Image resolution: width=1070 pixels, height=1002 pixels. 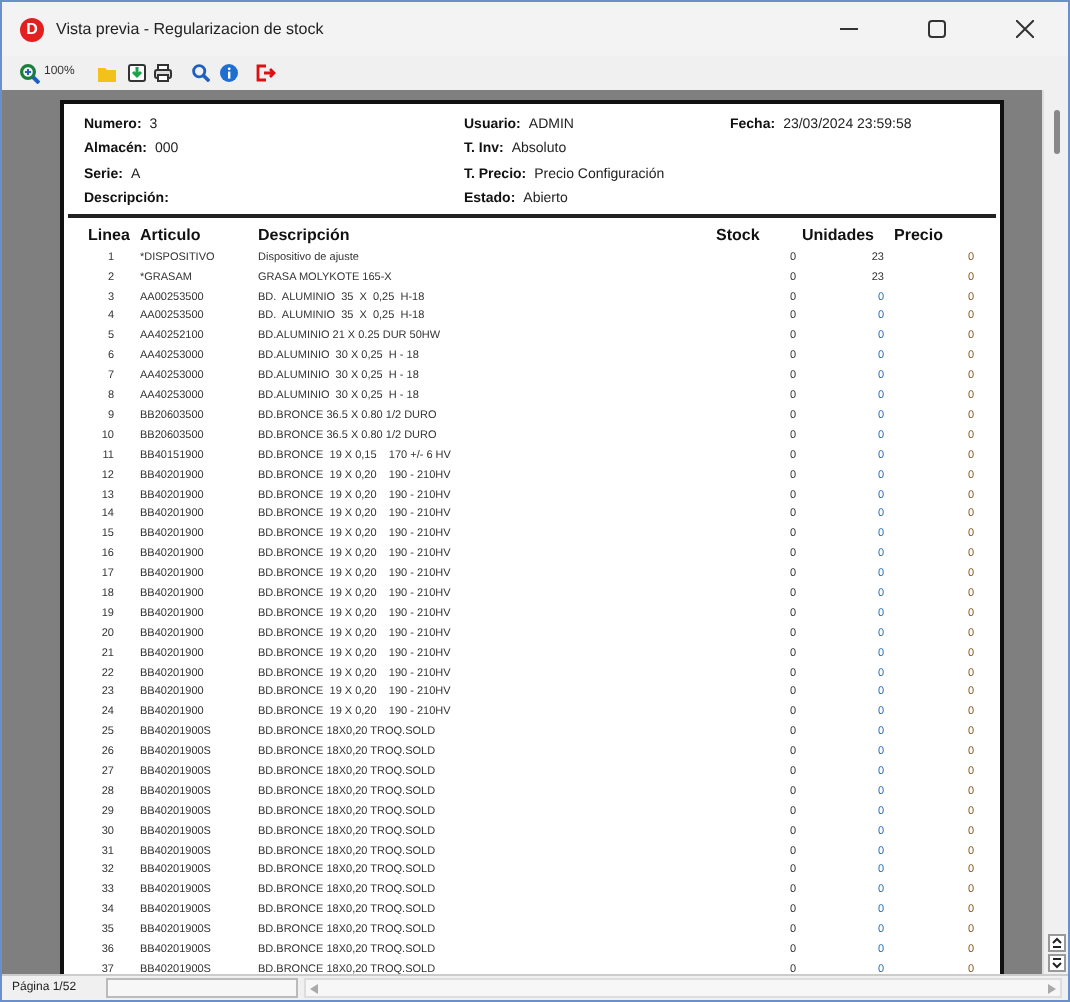 What do you see at coordinates (266, 73) in the screenshot?
I see `exit-icon` at bounding box center [266, 73].